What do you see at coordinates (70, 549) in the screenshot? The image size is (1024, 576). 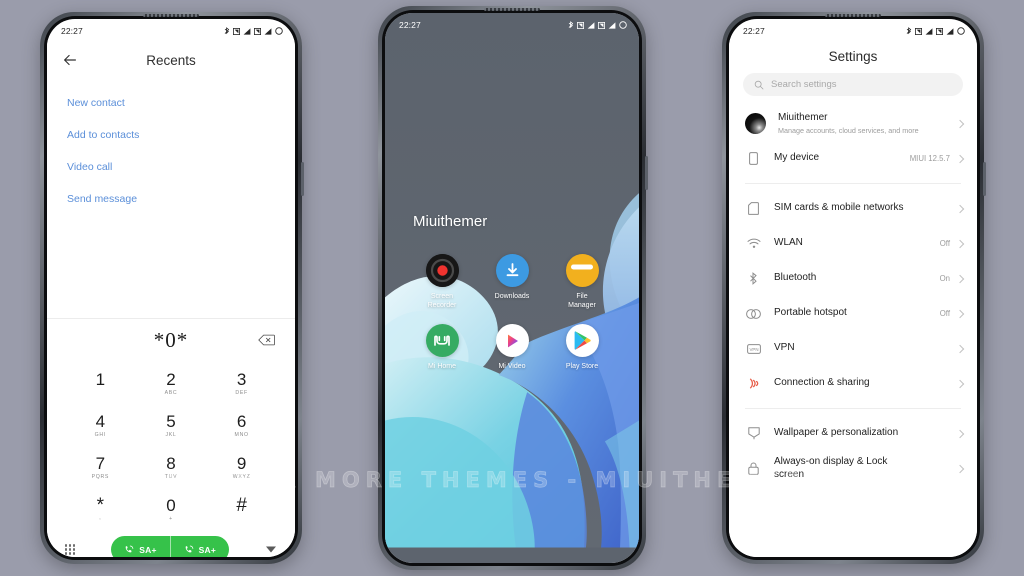 I see `grid-dots-icon` at bounding box center [70, 549].